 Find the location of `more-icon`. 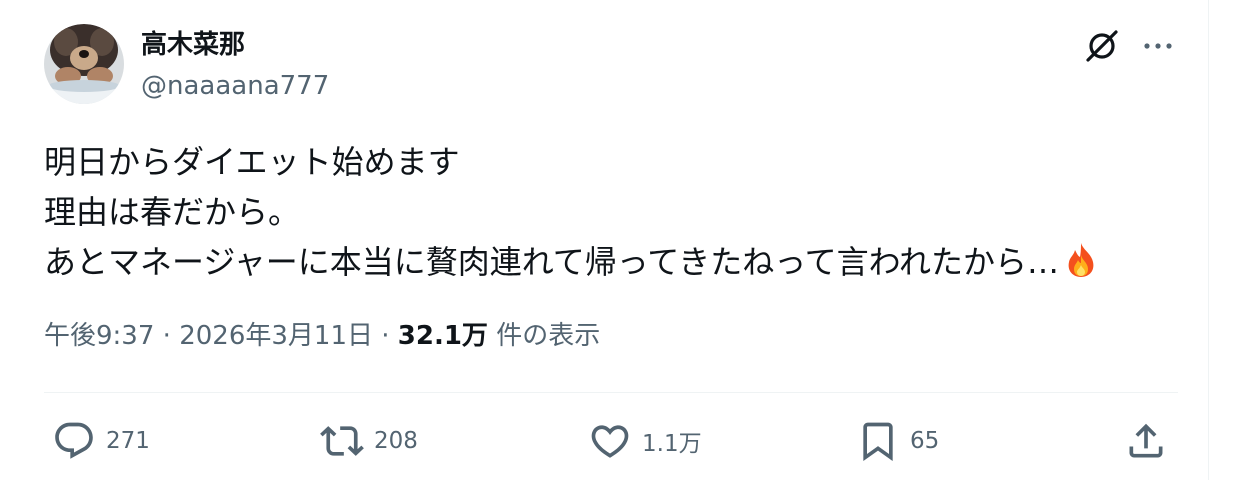

more-icon is located at coordinates (1158, 46).